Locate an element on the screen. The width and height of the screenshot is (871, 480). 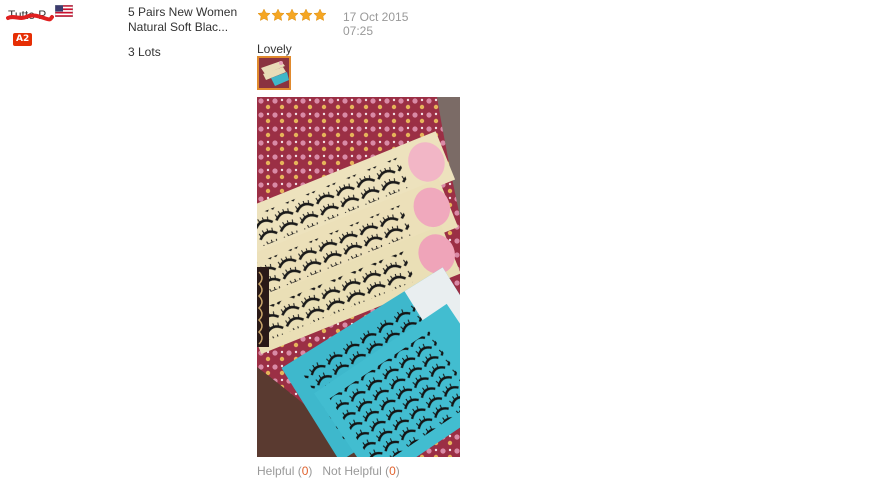
buyer-info: Tutte P. is located at coordinates (30, 15).